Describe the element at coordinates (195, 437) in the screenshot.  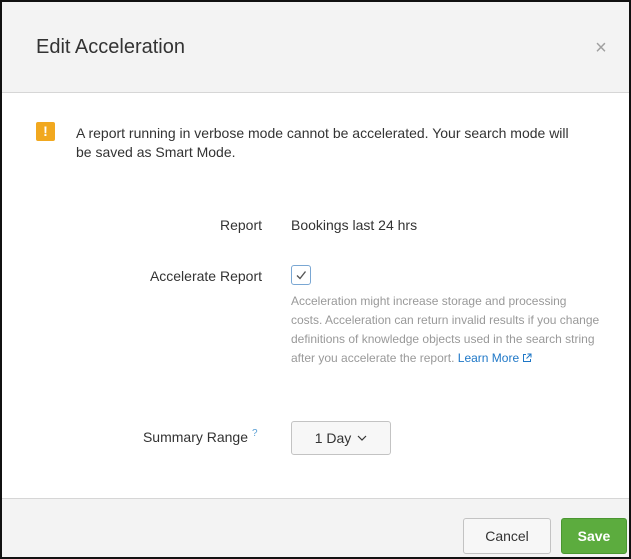
I see `summary-range-label: Summary Range` at that location.